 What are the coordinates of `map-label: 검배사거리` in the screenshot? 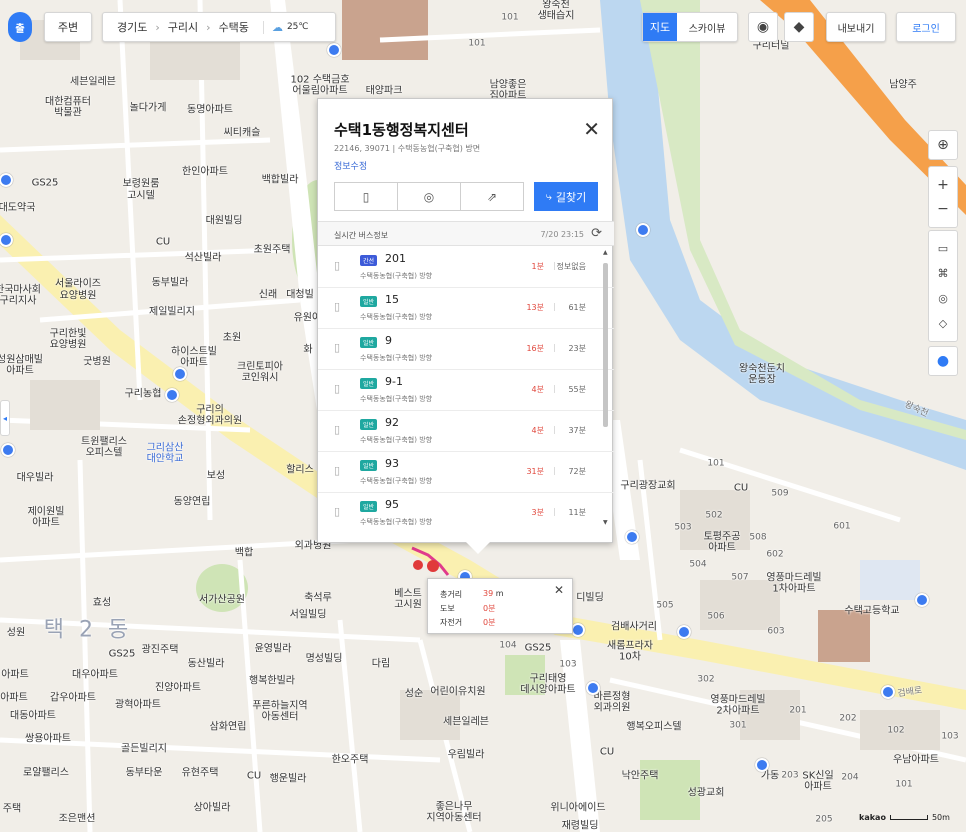 It's located at (634, 627).